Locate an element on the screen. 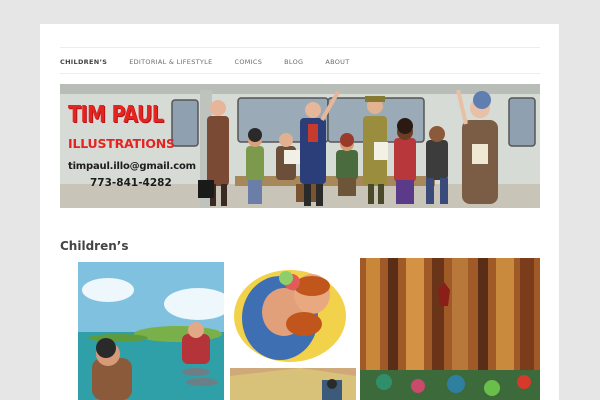  brand-email: timpaul.illo@gmail.com is located at coordinates (132, 166).